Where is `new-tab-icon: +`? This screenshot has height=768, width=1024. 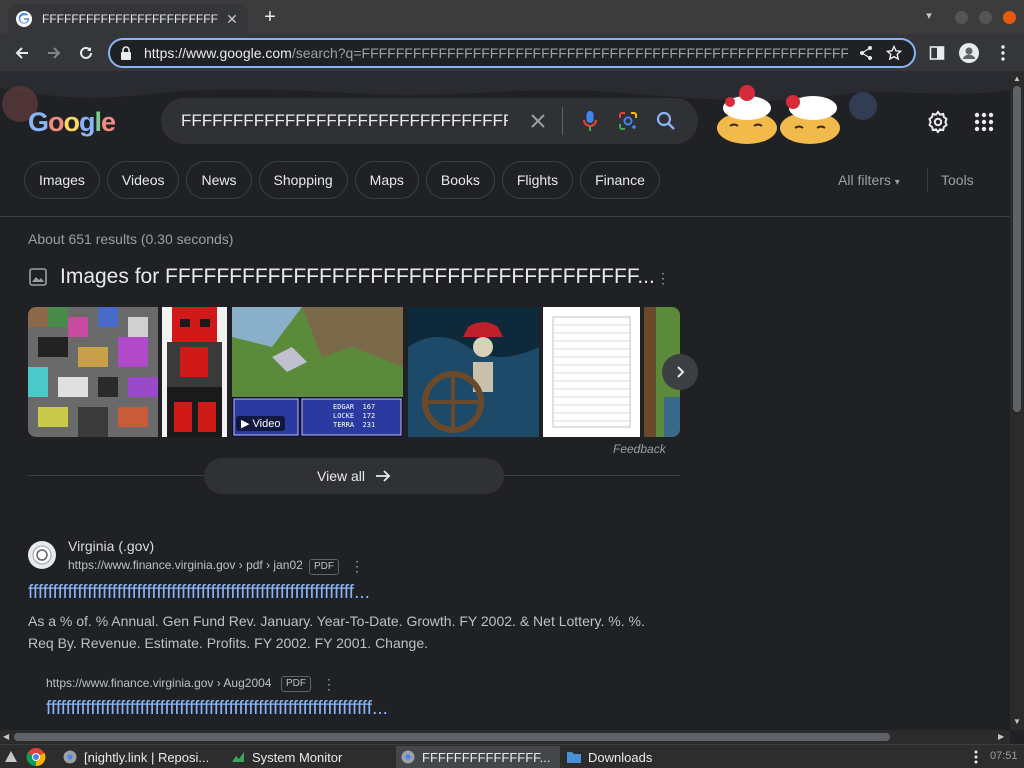 new-tab-icon: + is located at coordinates (270, 17).